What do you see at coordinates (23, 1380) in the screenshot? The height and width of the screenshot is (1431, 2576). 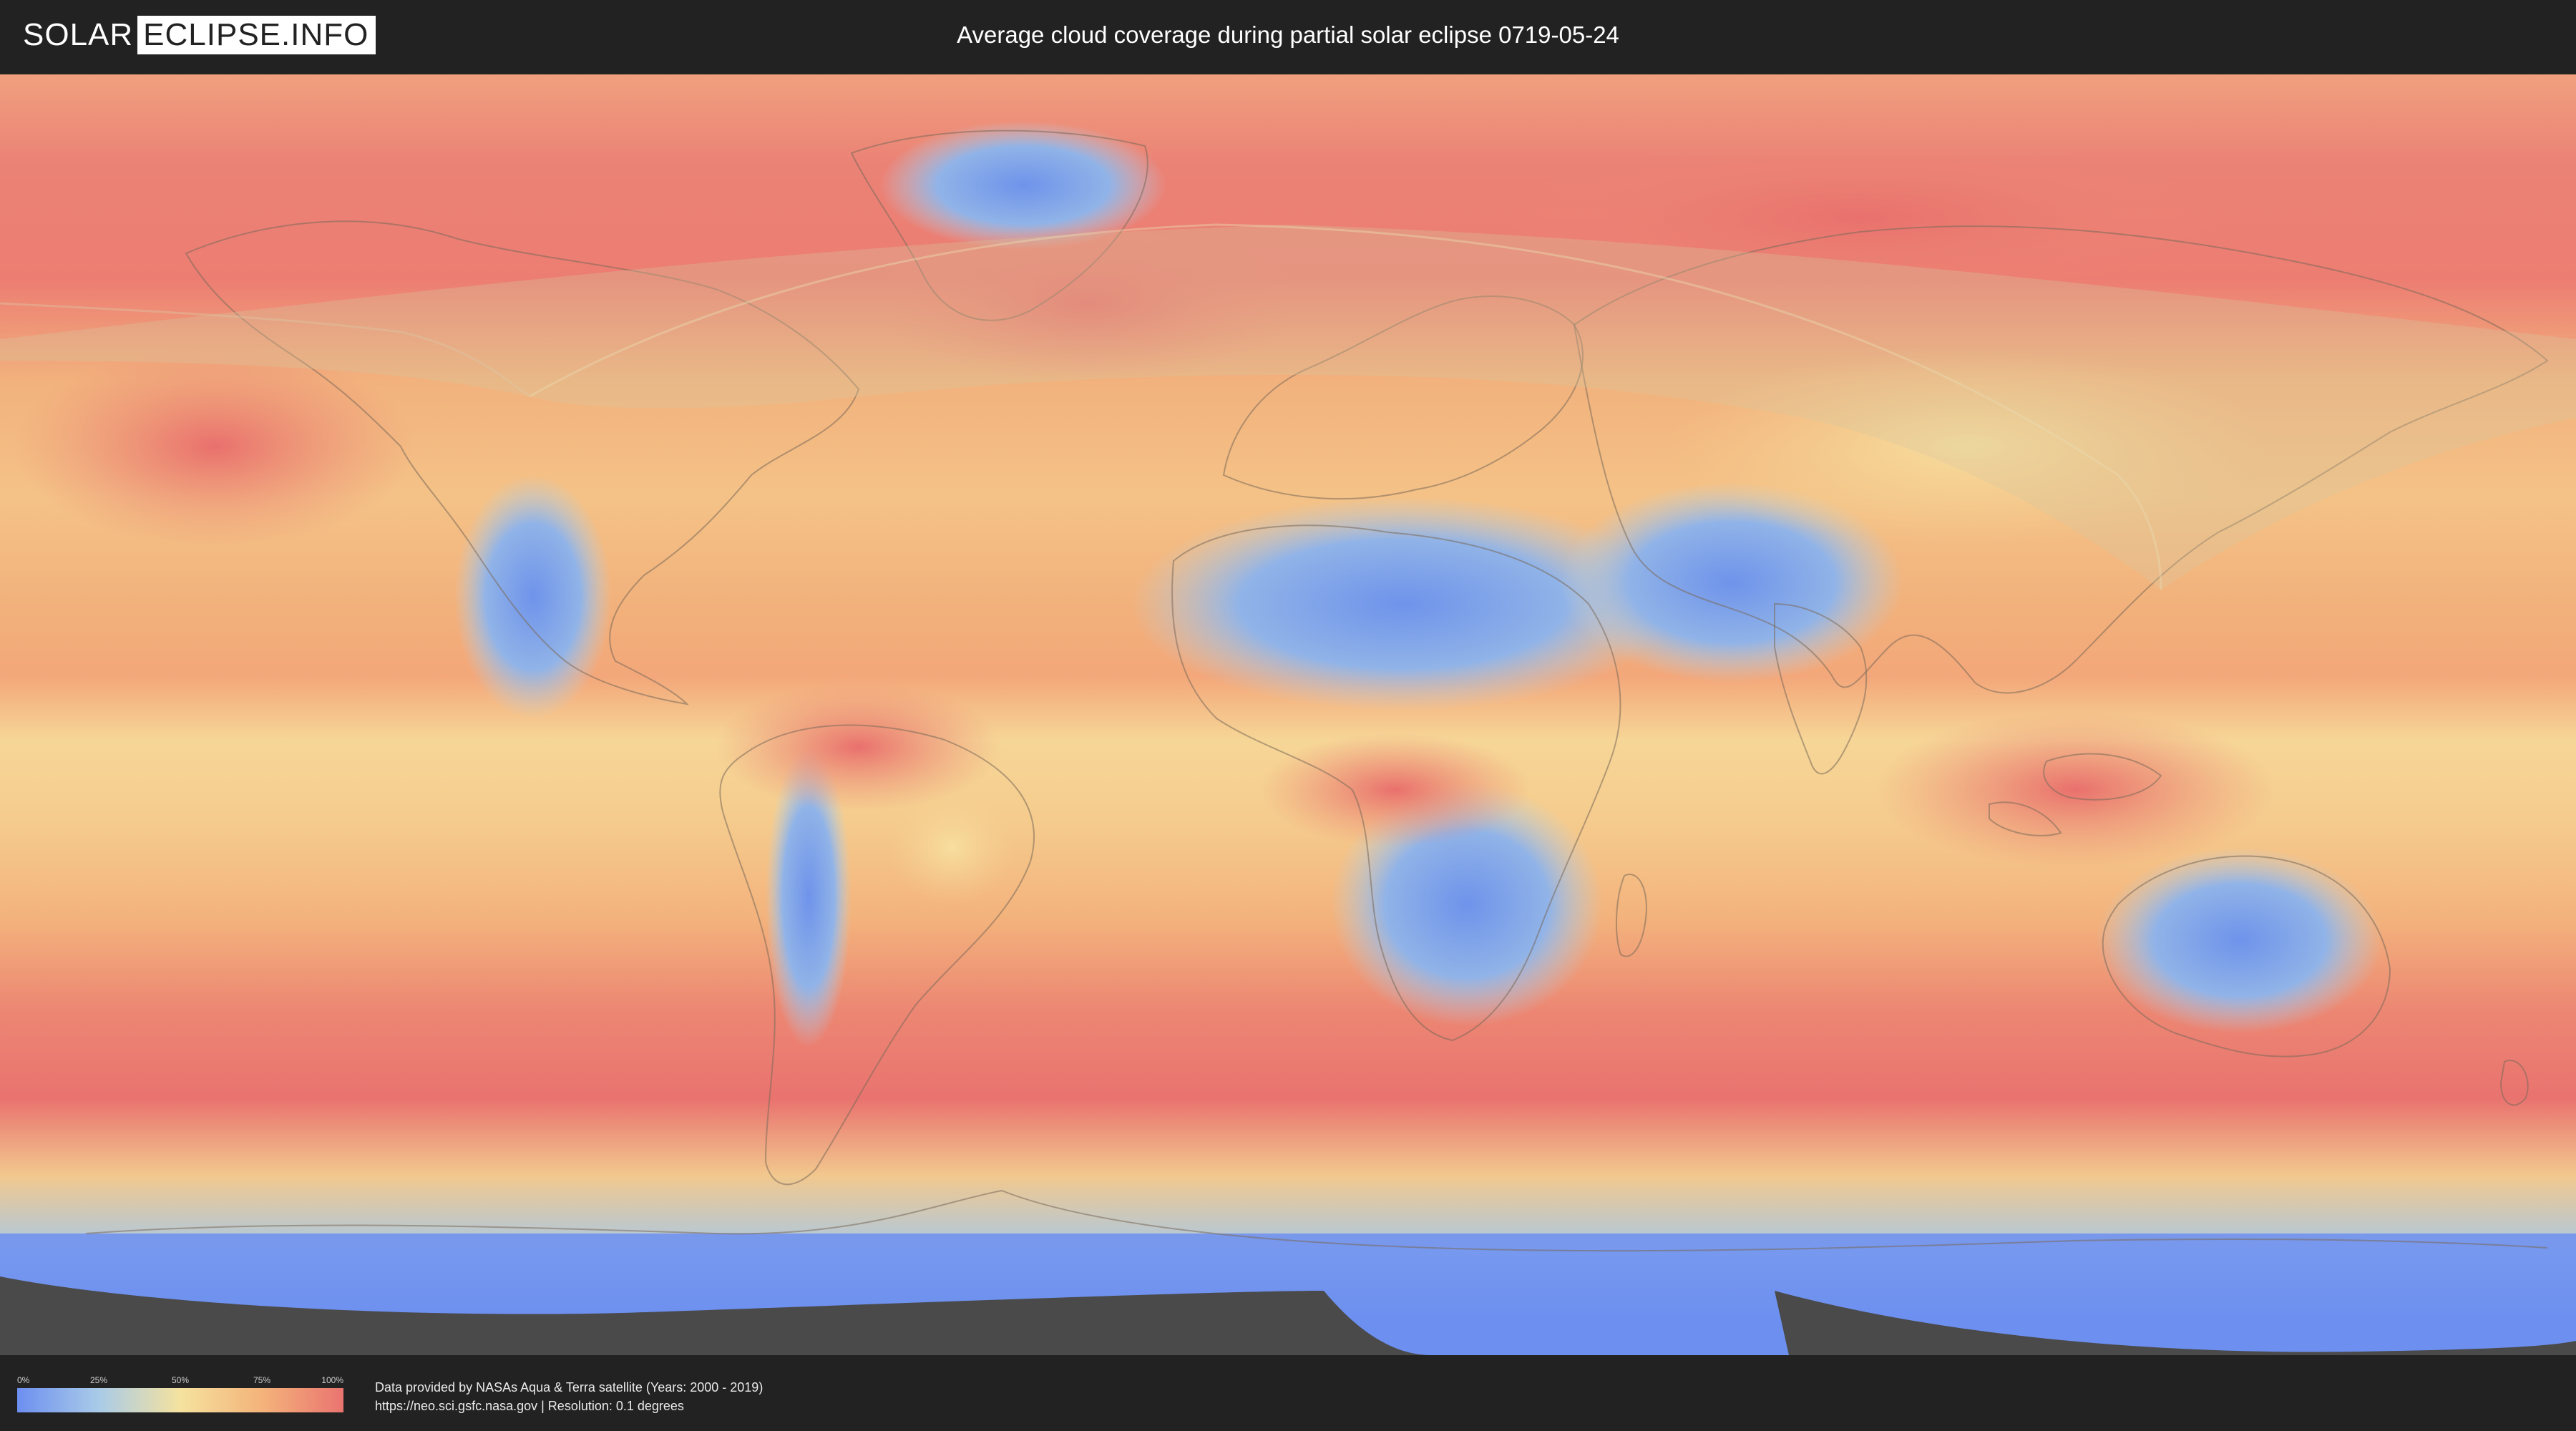 I see `legend-tick-label: 0%` at bounding box center [23, 1380].